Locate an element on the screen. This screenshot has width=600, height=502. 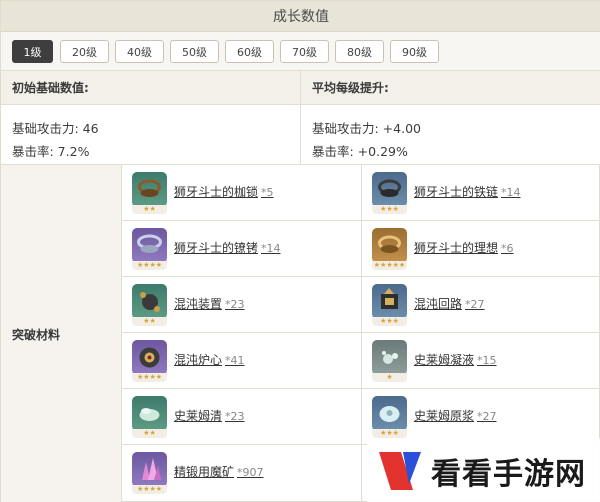
slime-concentrate-icon is located at coordinates (389, 413).